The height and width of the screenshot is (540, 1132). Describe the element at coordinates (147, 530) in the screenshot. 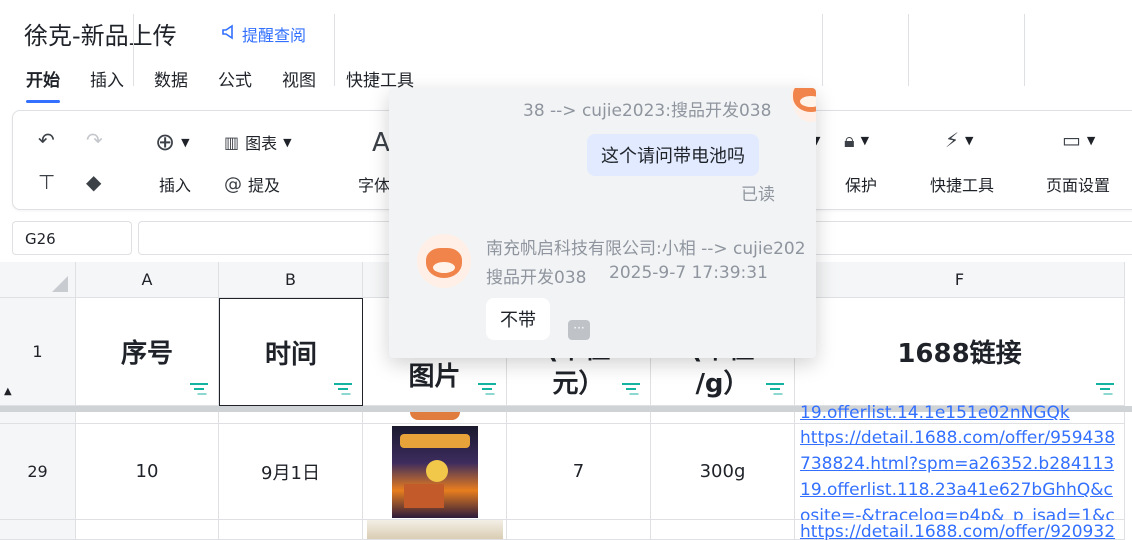

I see `cell-next-a` at that location.